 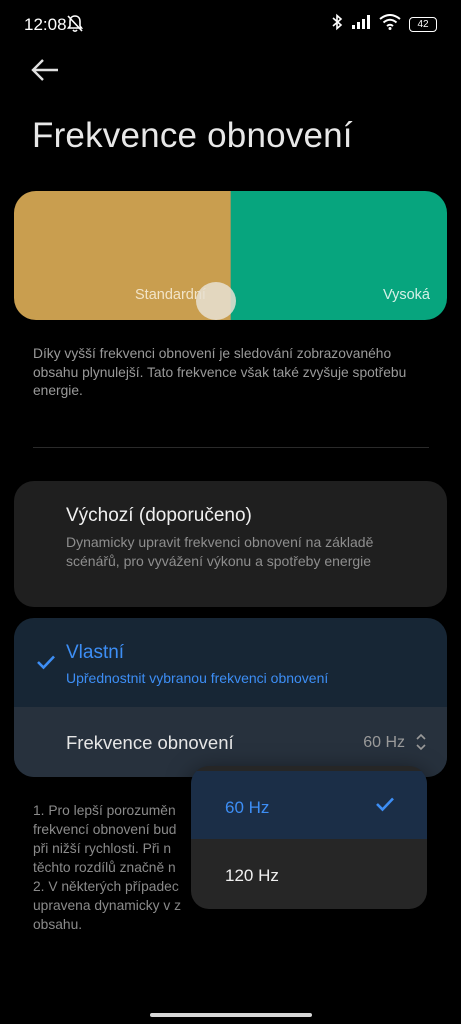 What do you see at coordinates (159, 515) in the screenshot?
I see `option-default-title: Výchozí (doporučeno)` at bounding box center [159, 515].